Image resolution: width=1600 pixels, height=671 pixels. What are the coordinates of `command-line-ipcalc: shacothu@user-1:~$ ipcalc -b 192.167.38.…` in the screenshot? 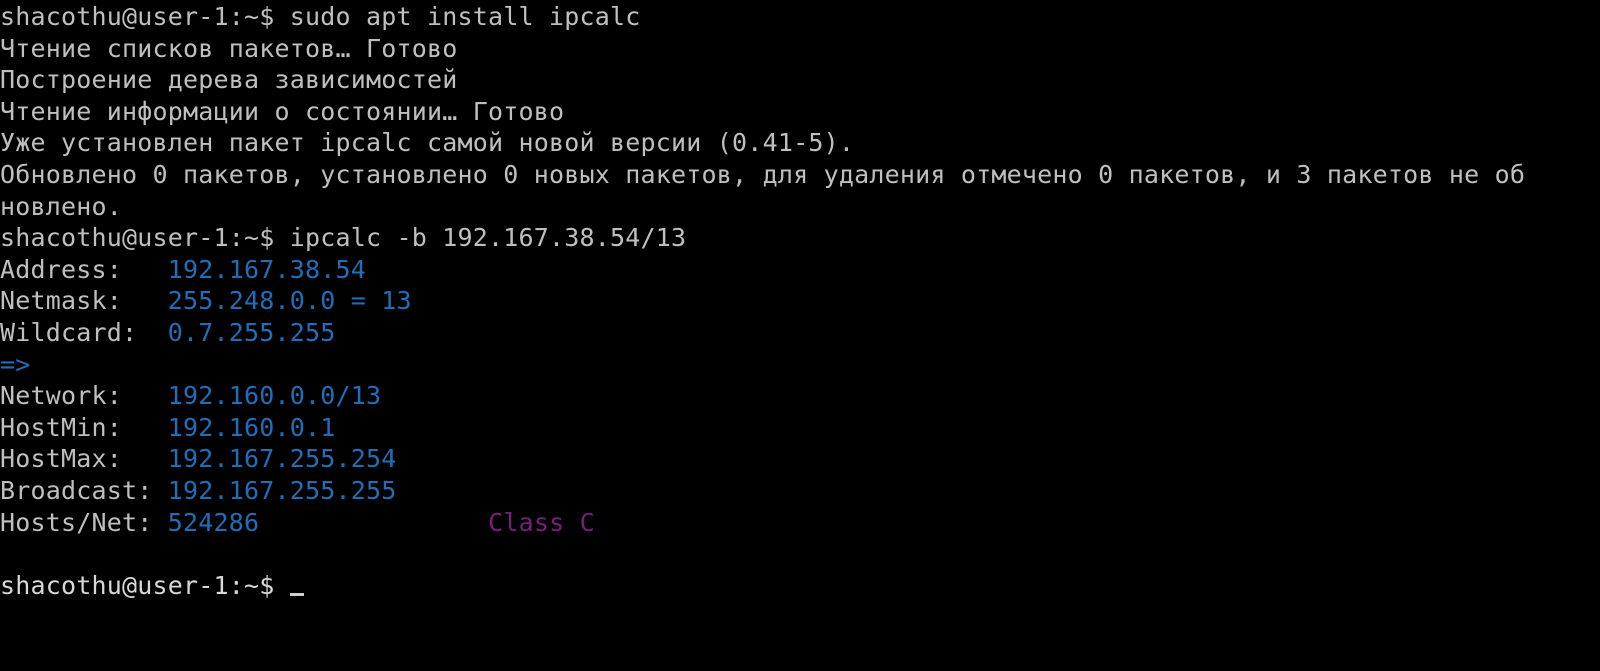 It's located at (343, 238).